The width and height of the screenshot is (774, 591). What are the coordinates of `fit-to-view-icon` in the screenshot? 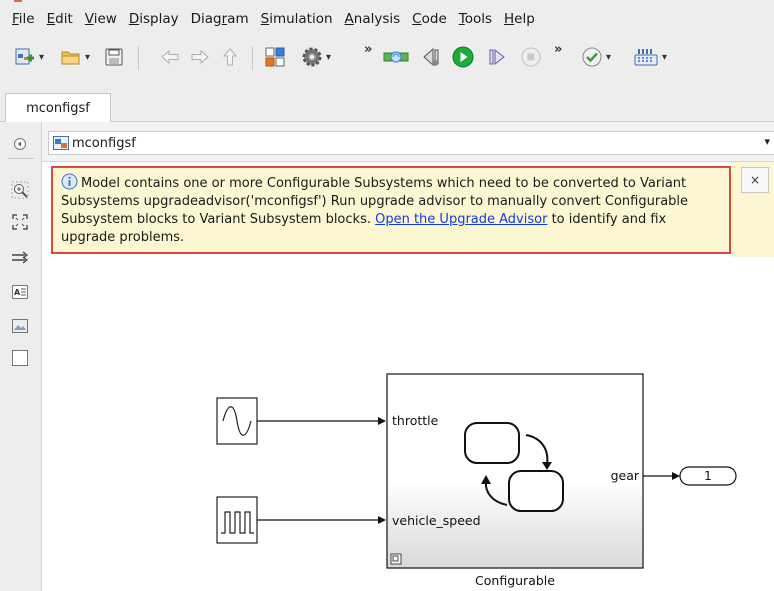 It's located at (20, 222).